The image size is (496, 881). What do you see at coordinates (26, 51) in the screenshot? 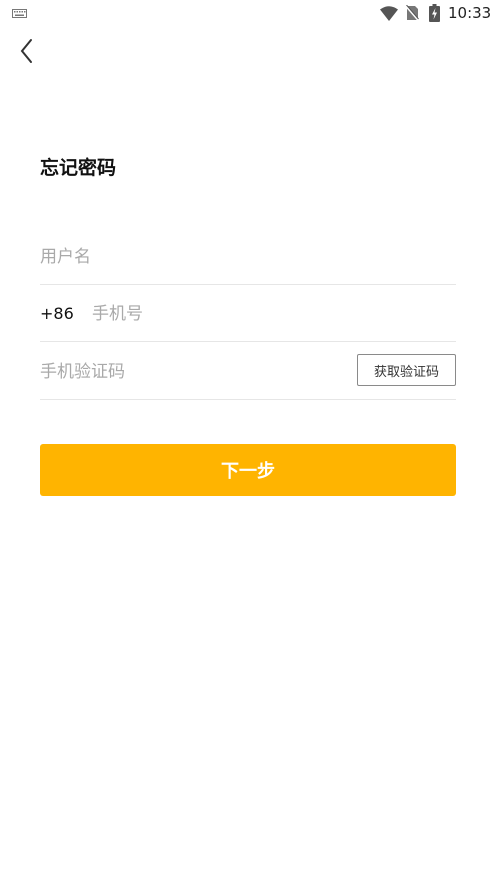
I see `chevron-left-icon` at bounding box center [26, 51].